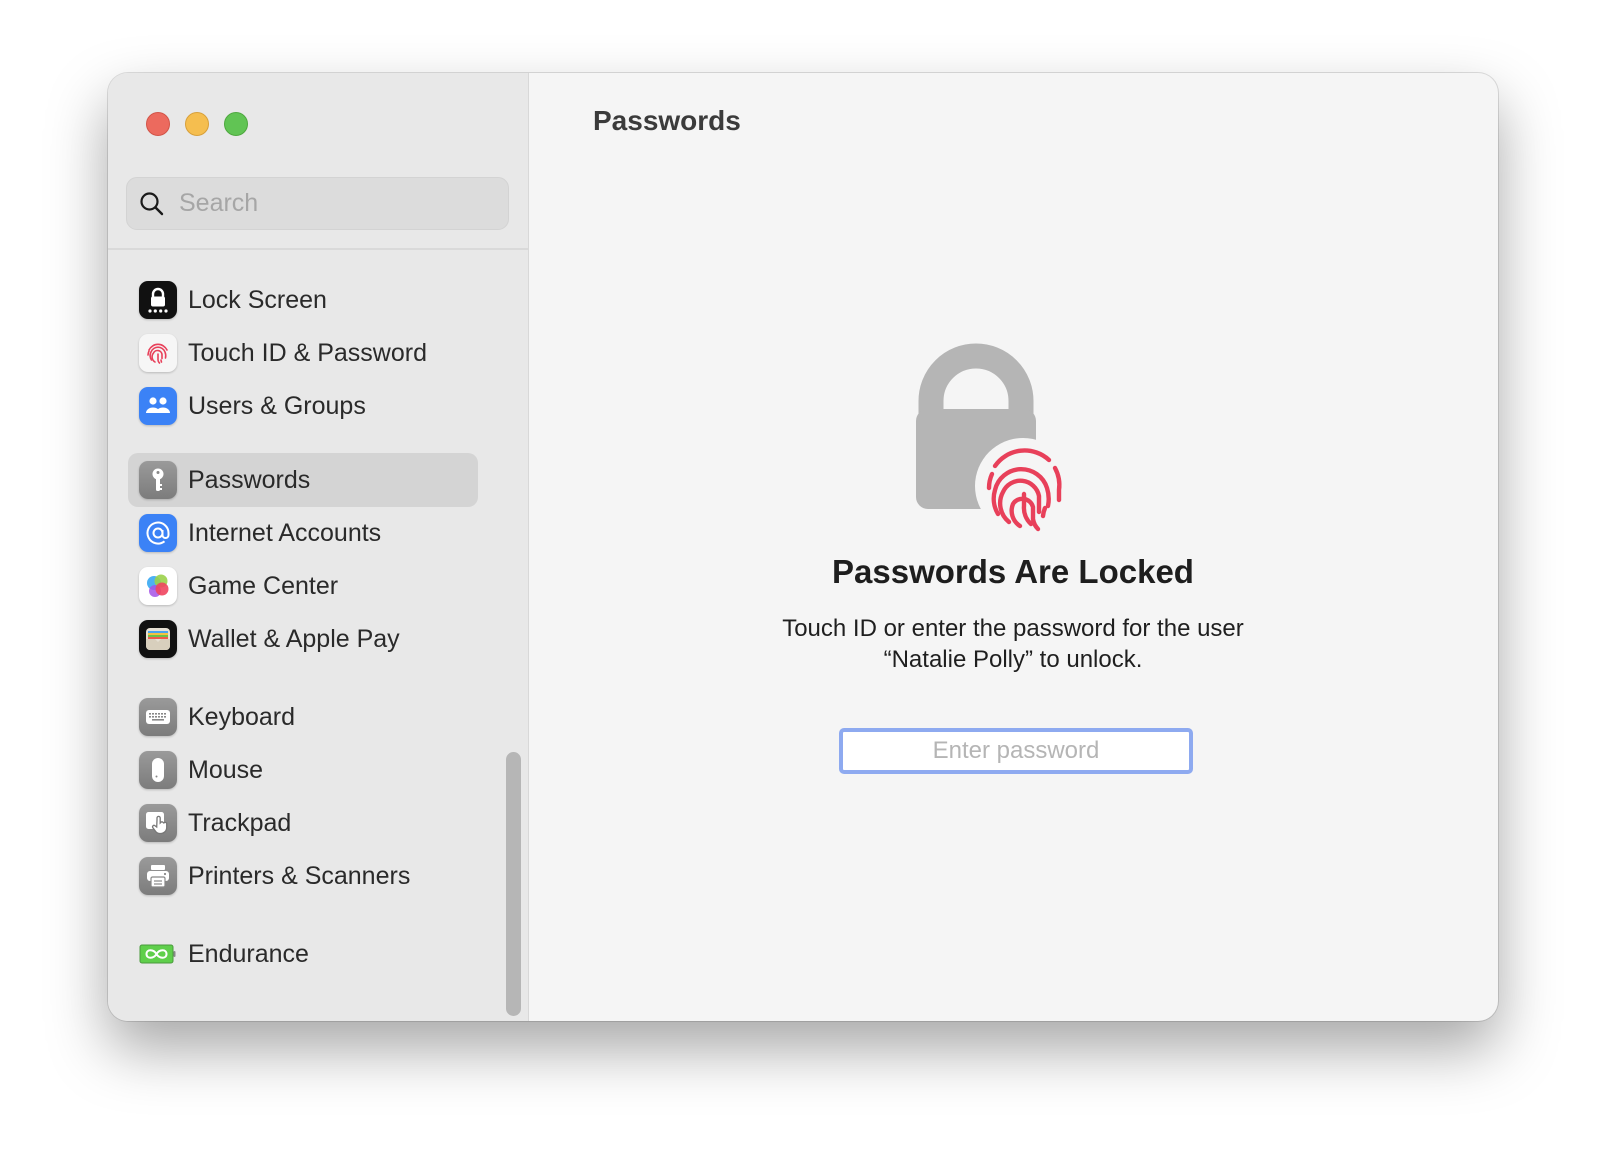 This screenshot has width=1600, height=1159. Describe the element at coordinates (158, 717) in the screenshot. I see `keyboard-icon` at that location.